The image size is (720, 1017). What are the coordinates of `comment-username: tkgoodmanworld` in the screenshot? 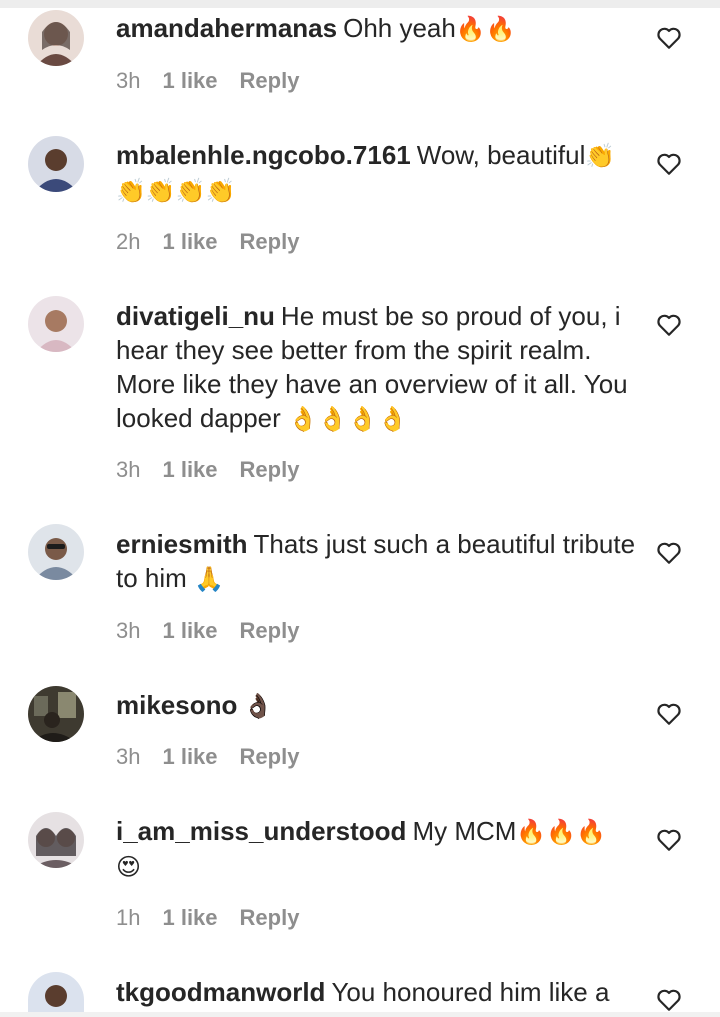 It's located at (220, 992).